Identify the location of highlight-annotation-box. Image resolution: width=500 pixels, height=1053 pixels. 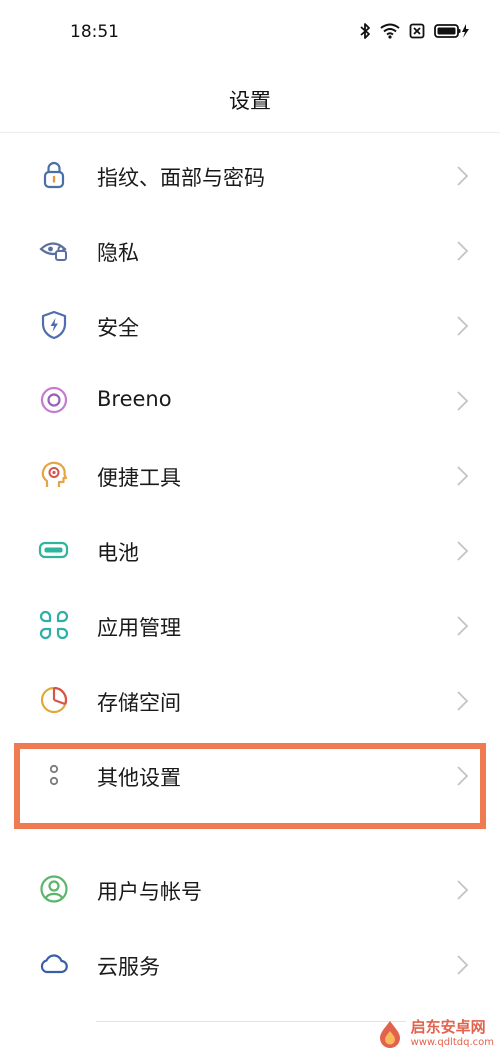
(250, 786).